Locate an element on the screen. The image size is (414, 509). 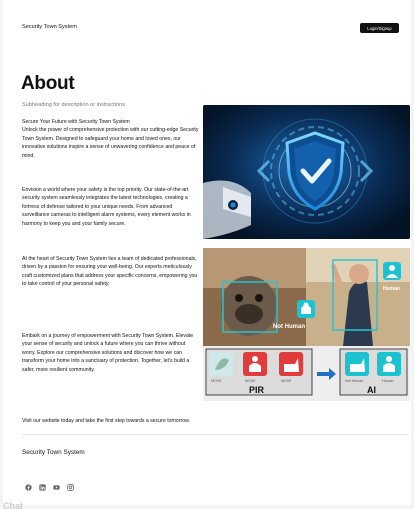
pir-icon-label-2: MOVE is located at coordinates (250, 381).